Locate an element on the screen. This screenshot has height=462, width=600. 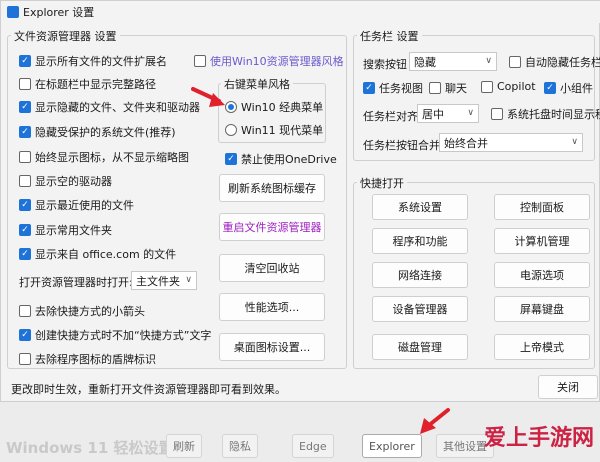
taskbar-align-label: 任务栏对齐 is located at coordinates (390, 116).